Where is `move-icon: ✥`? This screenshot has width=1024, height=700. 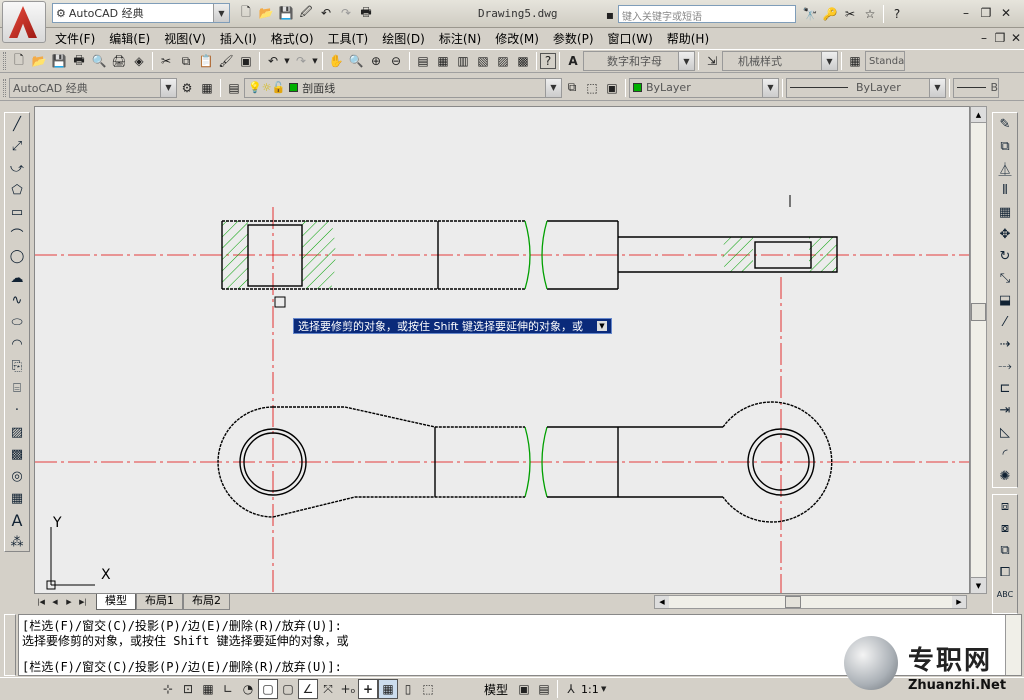 move-icon: ✥ is located at coordinates (1005, 234).